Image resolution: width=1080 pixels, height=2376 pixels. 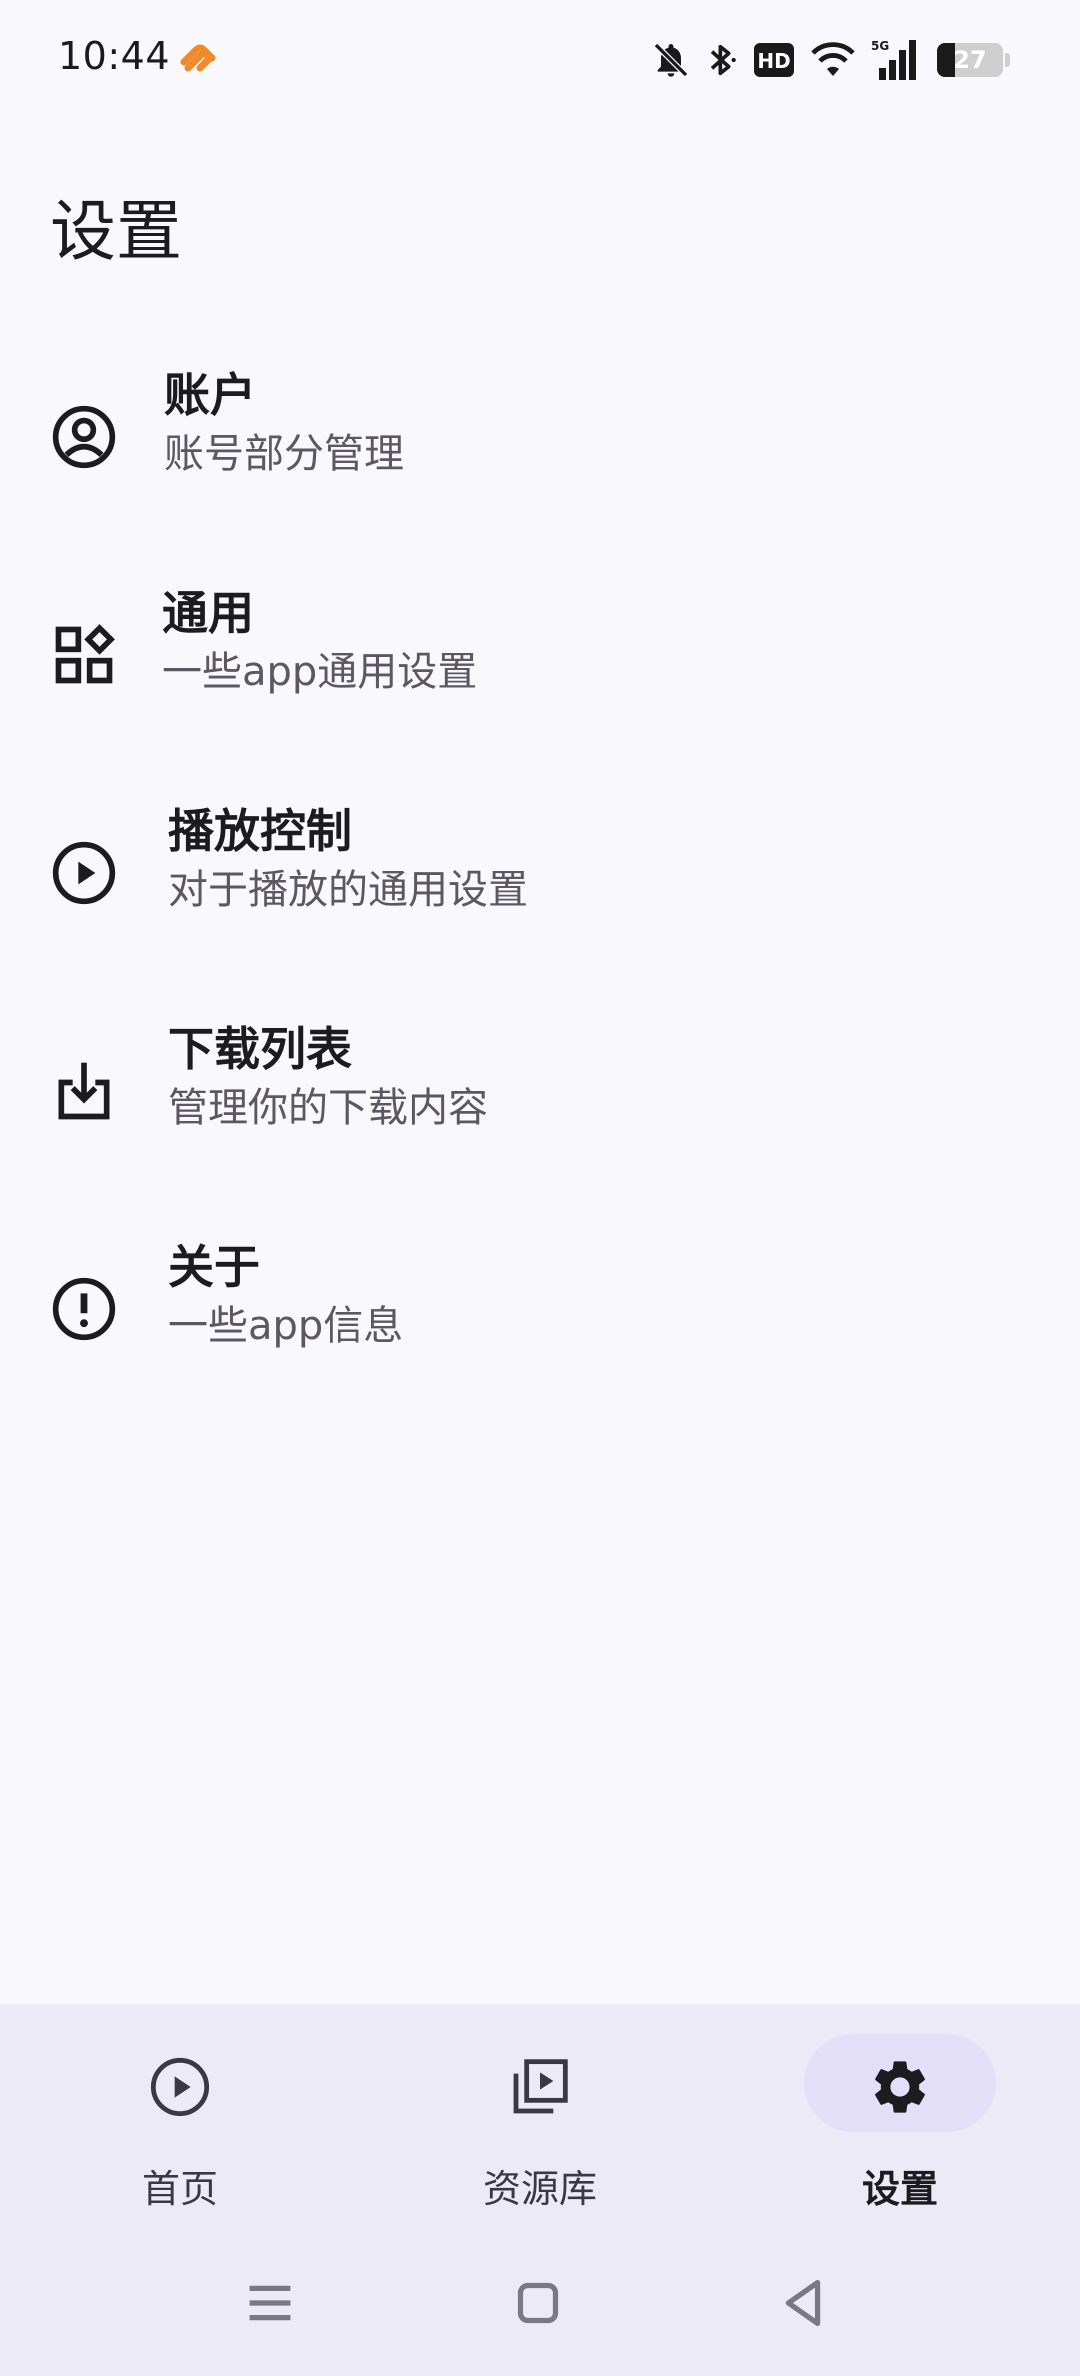 What do you see at coordinates (208, 613) in the screenshot?
I see `settings-item-title: 通用` at bounding box center [208, 613].